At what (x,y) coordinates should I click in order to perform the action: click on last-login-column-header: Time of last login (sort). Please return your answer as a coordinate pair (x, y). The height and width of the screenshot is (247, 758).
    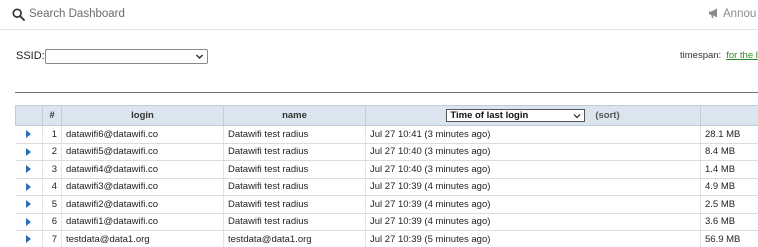
    Looking at the image, I should click on (533, 115).